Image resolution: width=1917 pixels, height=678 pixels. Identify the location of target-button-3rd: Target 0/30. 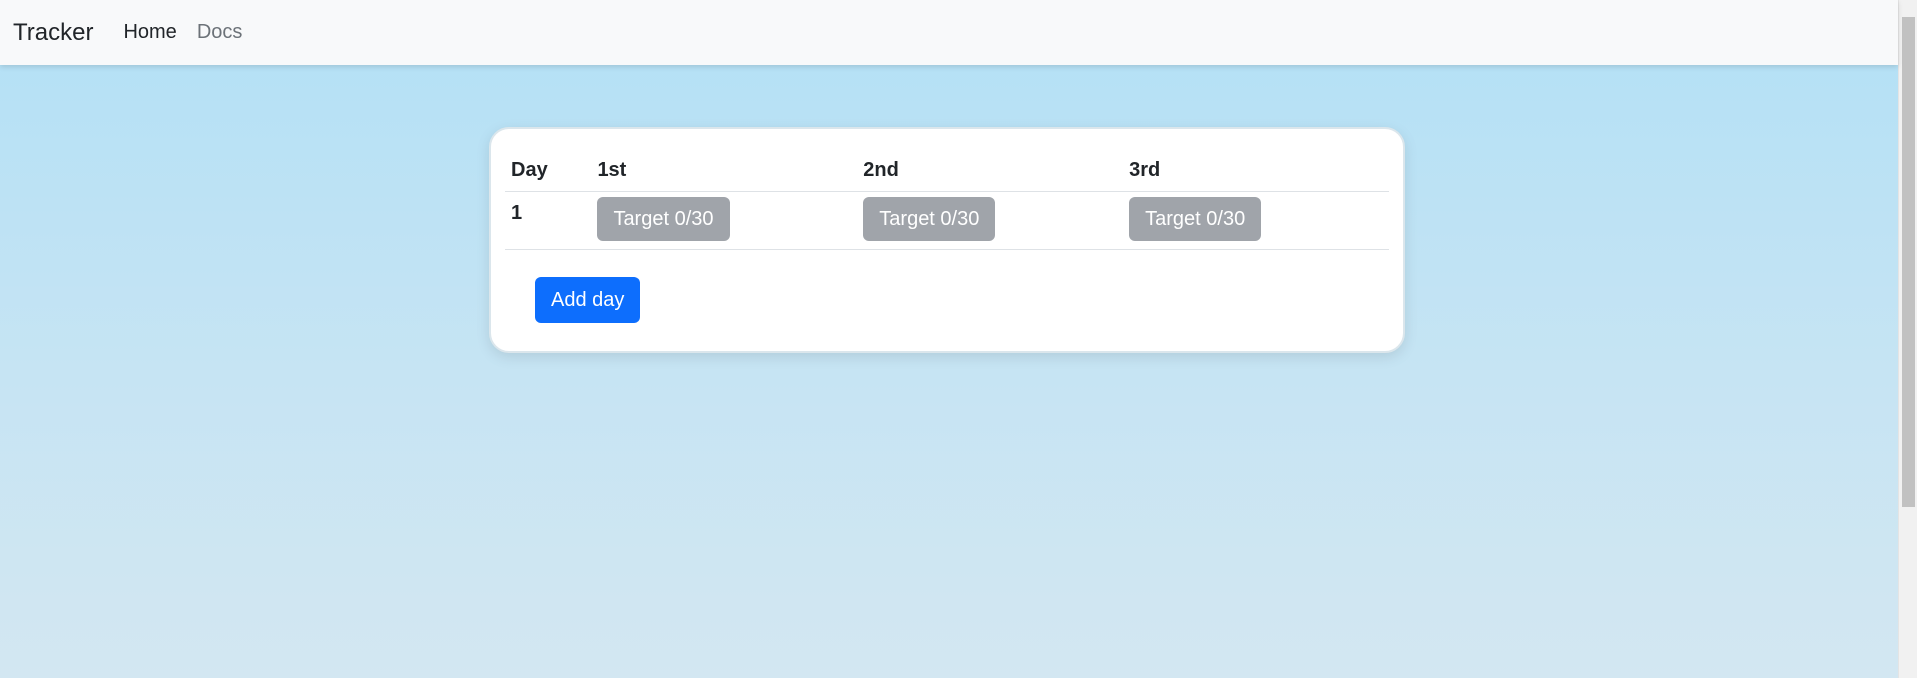
(1195, 219).